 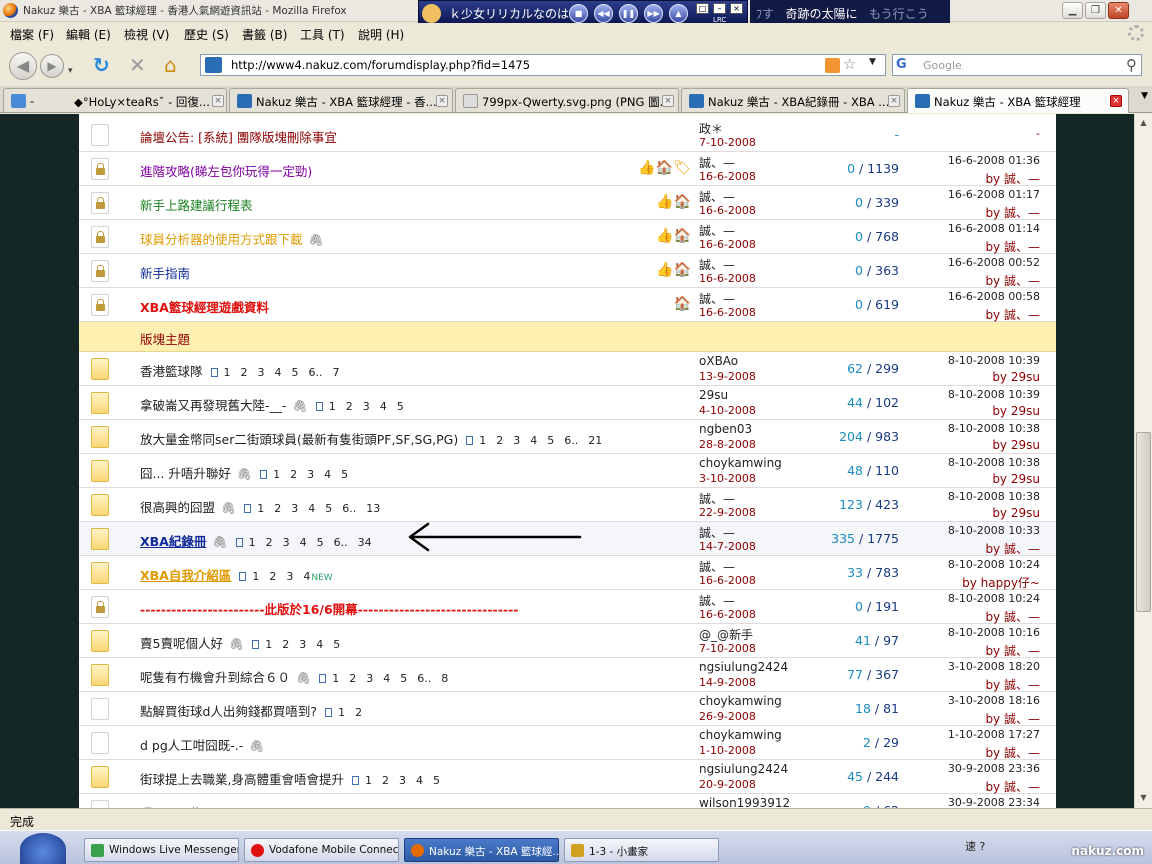 I want to click on page-link: 13, so click(x=373, y=508).